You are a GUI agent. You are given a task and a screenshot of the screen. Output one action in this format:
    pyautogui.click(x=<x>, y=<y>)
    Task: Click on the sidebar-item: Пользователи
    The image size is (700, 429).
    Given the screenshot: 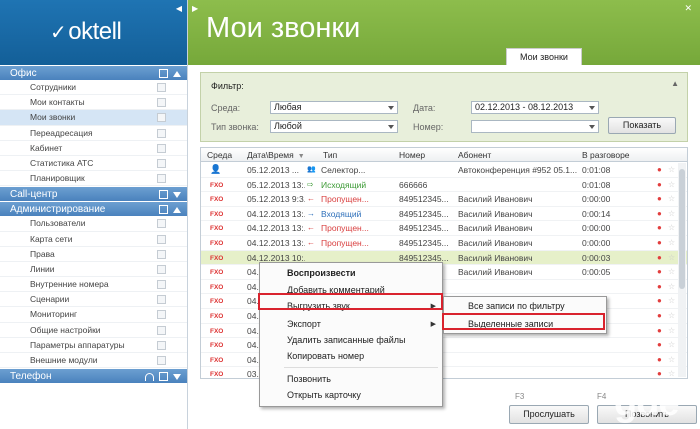 What is the action you would take?
    pyautogui.click(x=93, y=224)
    